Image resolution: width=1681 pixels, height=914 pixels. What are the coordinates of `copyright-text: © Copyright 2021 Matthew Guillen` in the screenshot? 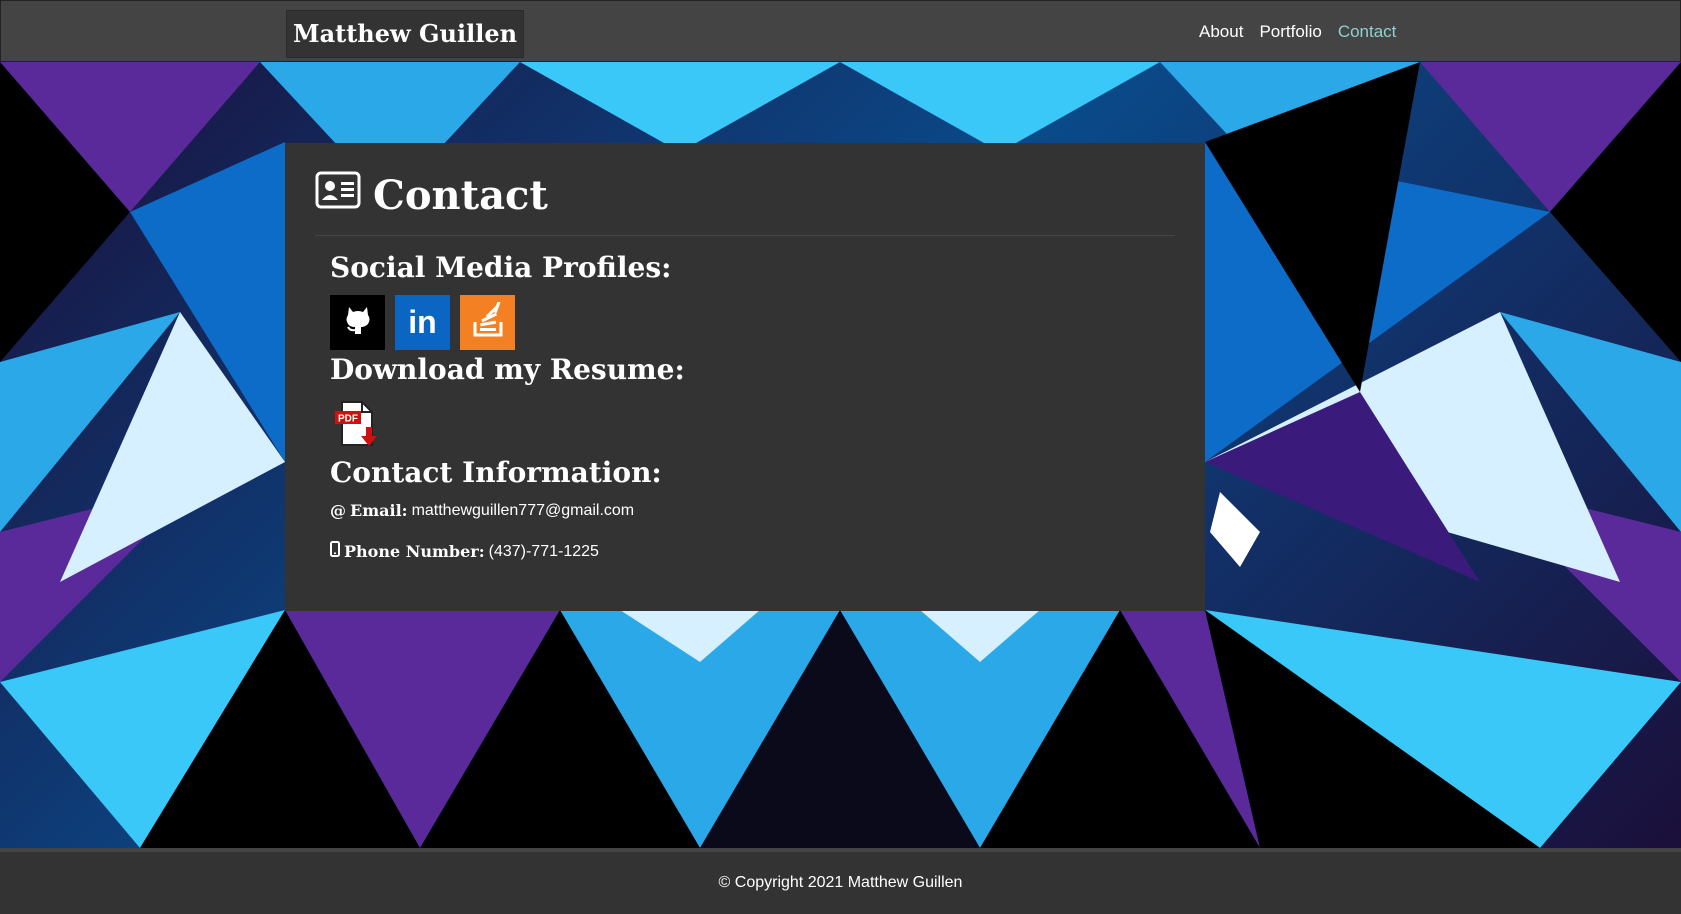 It's located at (840, 882).